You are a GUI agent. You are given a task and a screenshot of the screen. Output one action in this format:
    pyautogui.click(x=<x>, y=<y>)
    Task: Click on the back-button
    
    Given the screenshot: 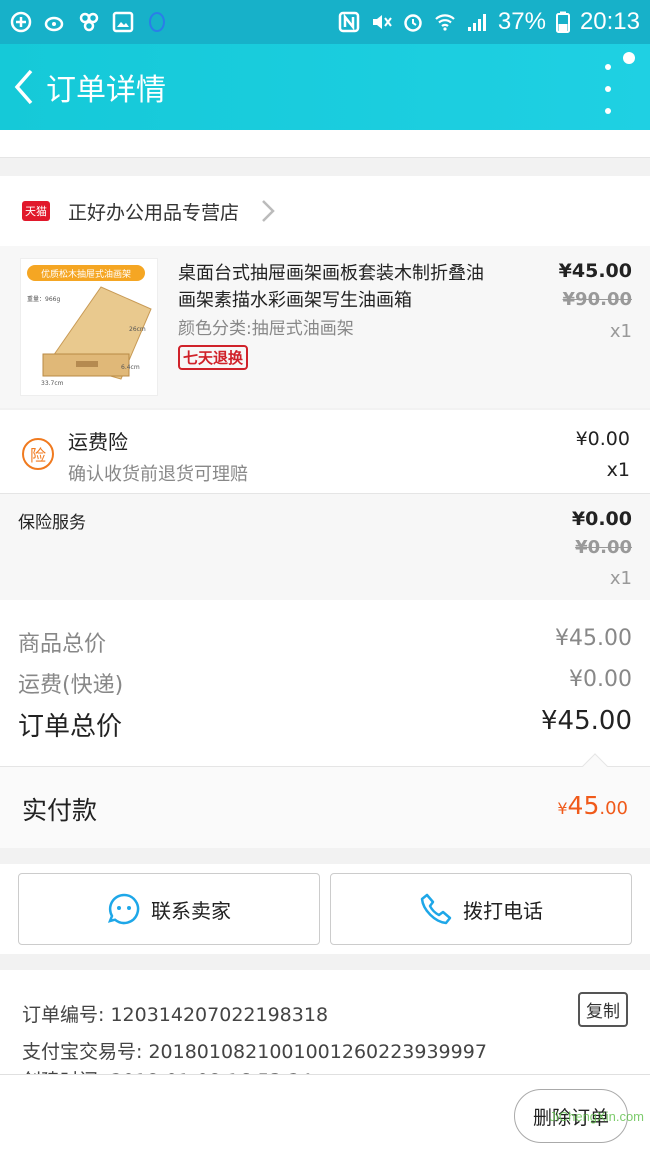 What is the action you would take?
    pyautogui.click(x=23, y=87)
    